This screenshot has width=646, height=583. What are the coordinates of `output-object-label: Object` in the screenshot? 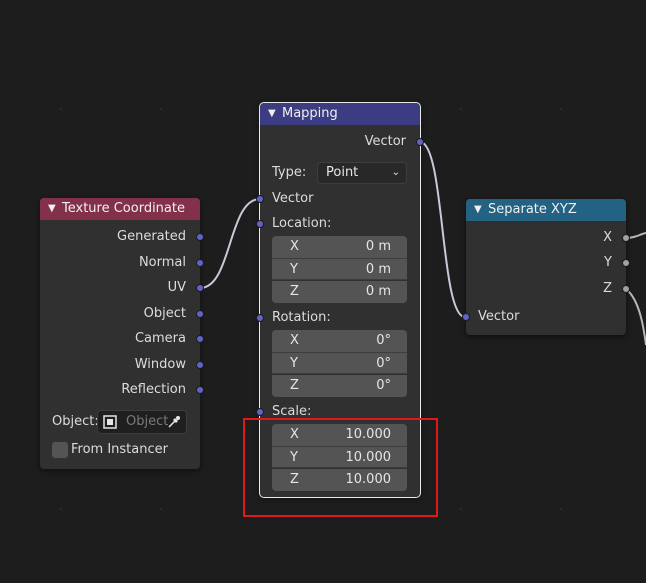 It's located at (164, 313).